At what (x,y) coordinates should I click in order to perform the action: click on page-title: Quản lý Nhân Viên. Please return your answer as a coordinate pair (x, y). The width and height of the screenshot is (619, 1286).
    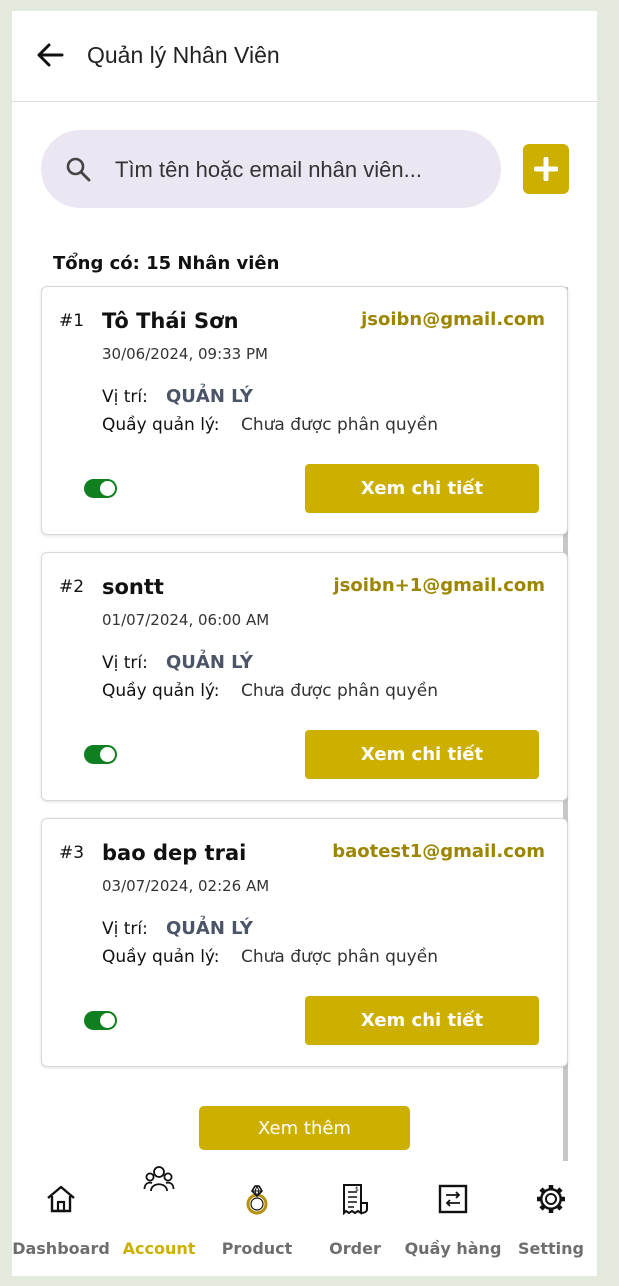
    Looking at the image, I should click on (183, 55).